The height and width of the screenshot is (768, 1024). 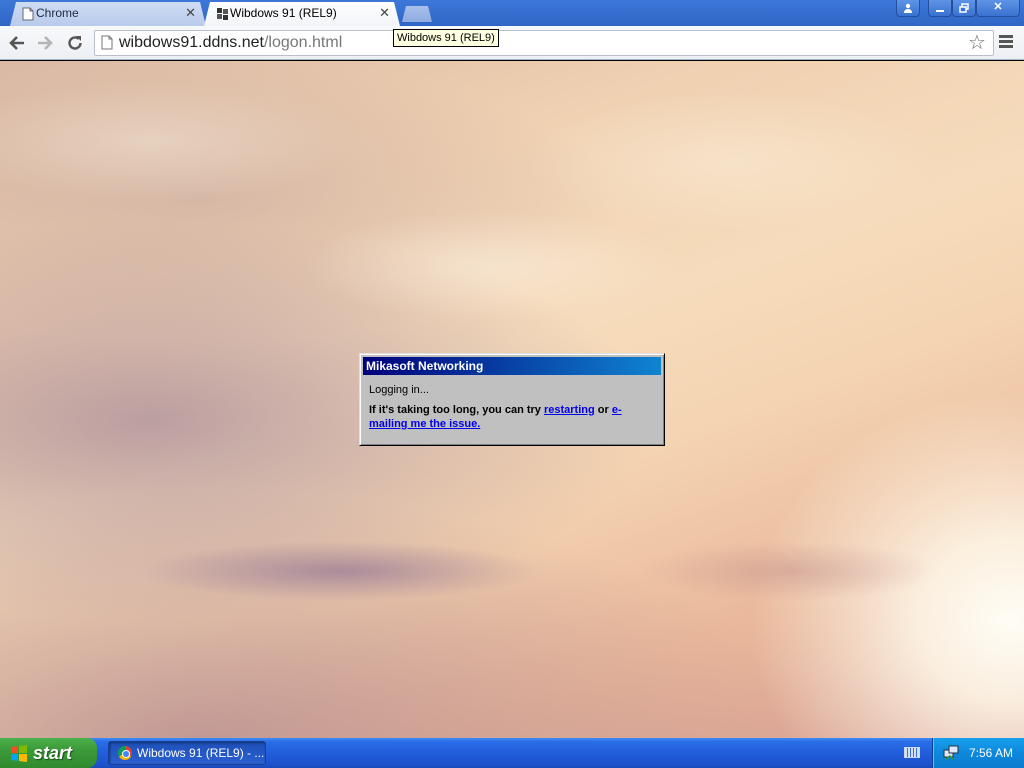 What do you see at coordinates (991, 753) in the screenshot?
I see `clock: 7:56 AM` at bounding box center [991, 753].